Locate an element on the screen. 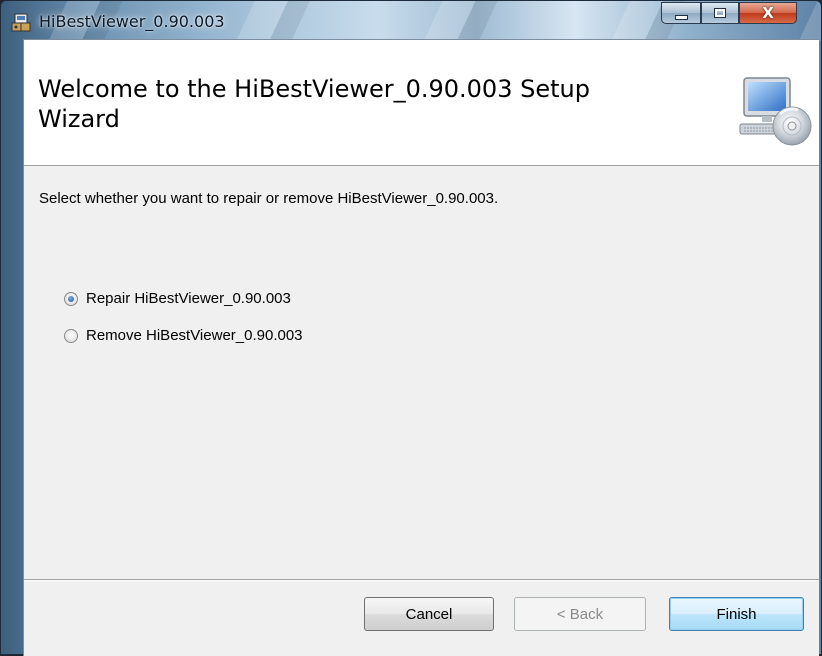  close-button: X is located at coordinates (768, 13).